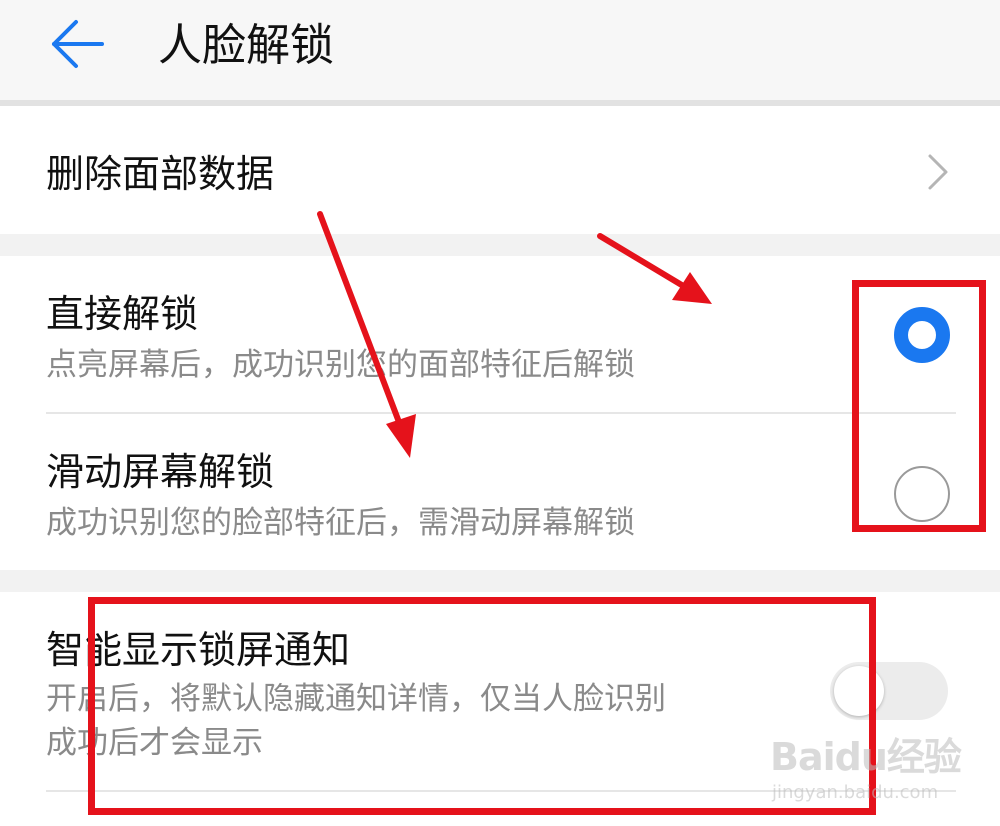  Describe the element at coordinates (78, 44) in the screenshot. I see `arrow-left-icon` at that location.